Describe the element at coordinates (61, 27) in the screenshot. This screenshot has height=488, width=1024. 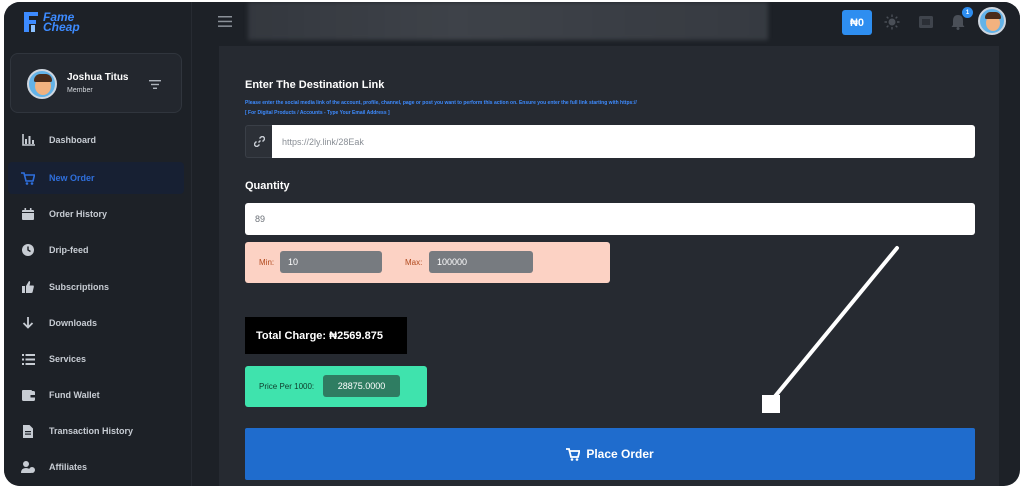
I see `logo-line-2: Cheap` at that location.